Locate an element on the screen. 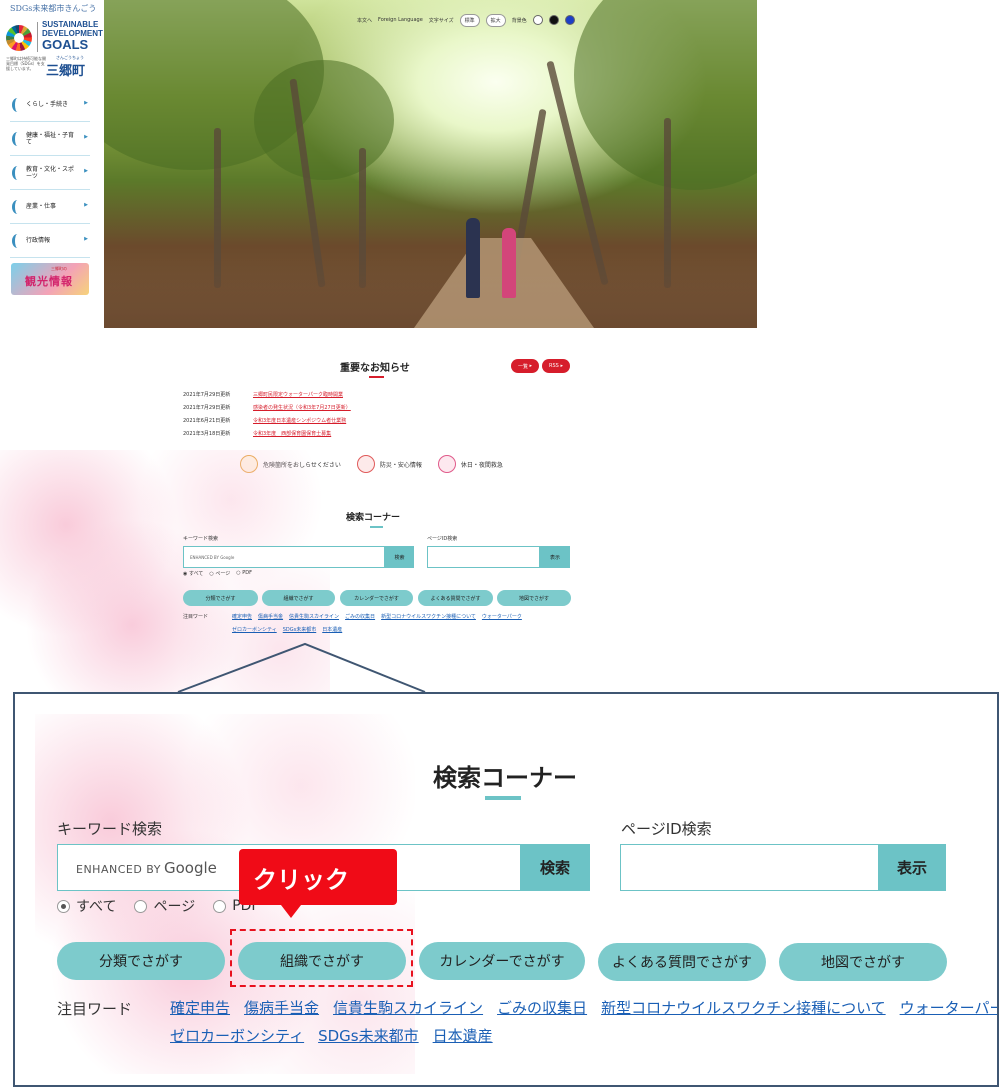  disaster-info-link: 防災・安心情報 is located at coordinates (389, 464).